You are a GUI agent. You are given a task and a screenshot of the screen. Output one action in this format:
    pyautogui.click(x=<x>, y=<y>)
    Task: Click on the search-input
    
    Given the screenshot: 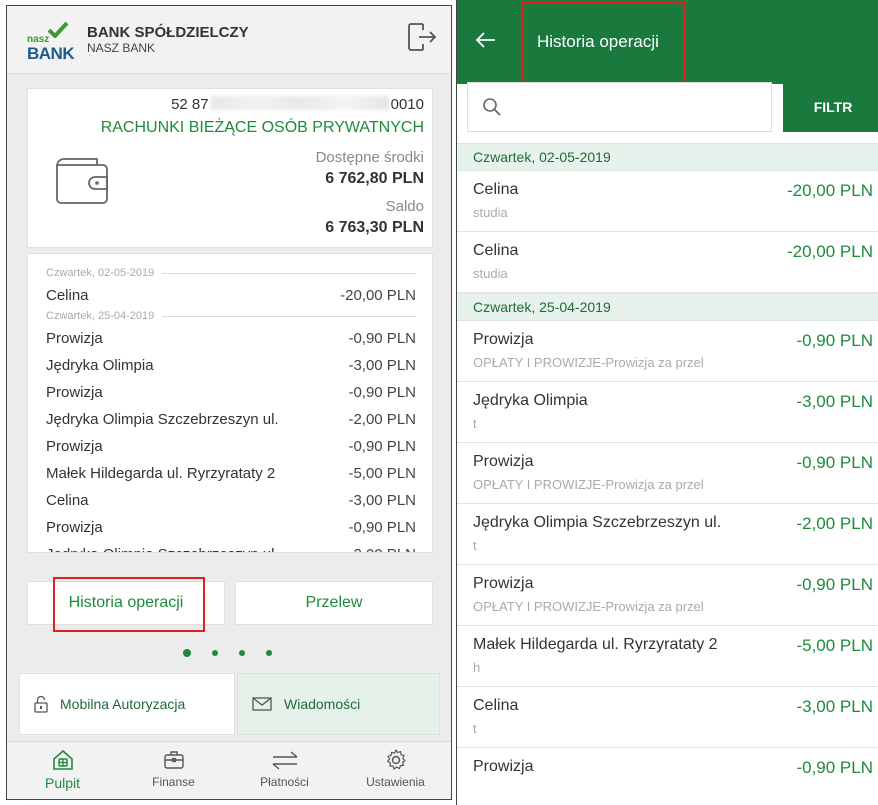 What is the action you would take?
    pyautogui.click(x=637, y=108)
    